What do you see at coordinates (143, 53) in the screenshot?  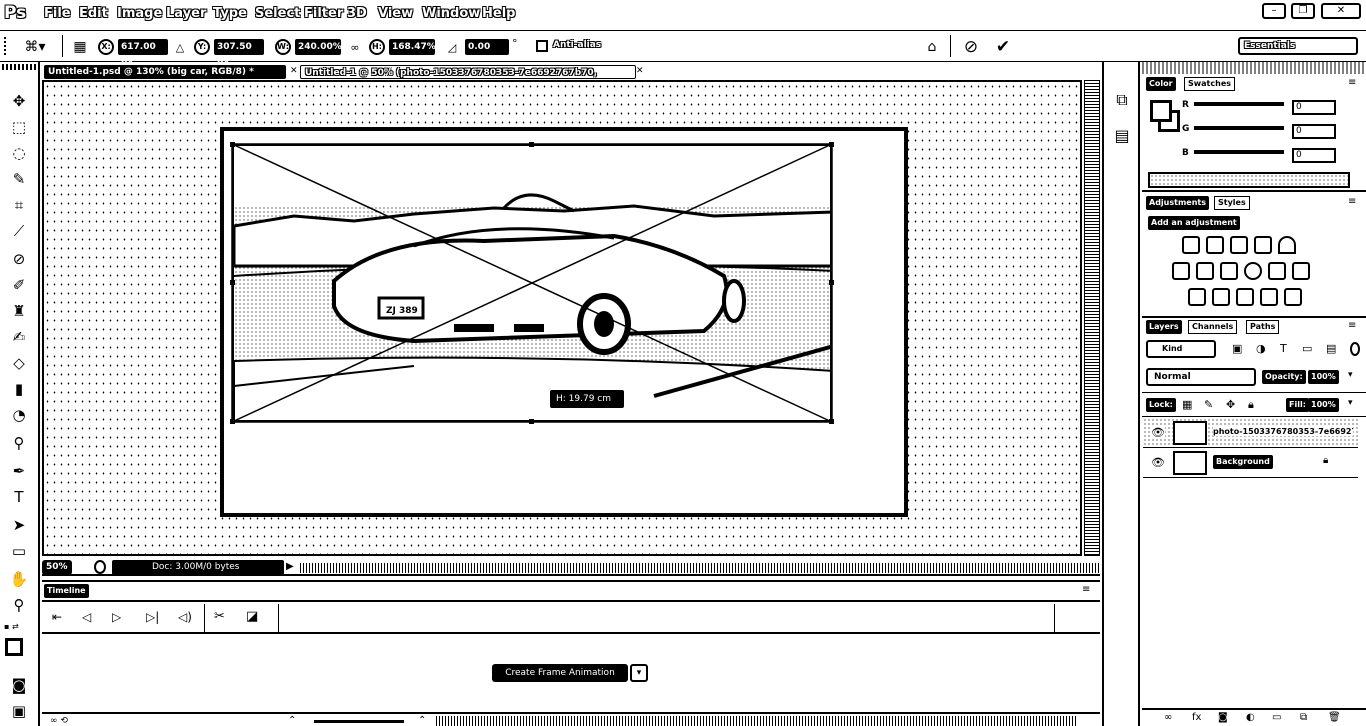 I see `x-input: 617.00 px` at bounding box center [143, 53].